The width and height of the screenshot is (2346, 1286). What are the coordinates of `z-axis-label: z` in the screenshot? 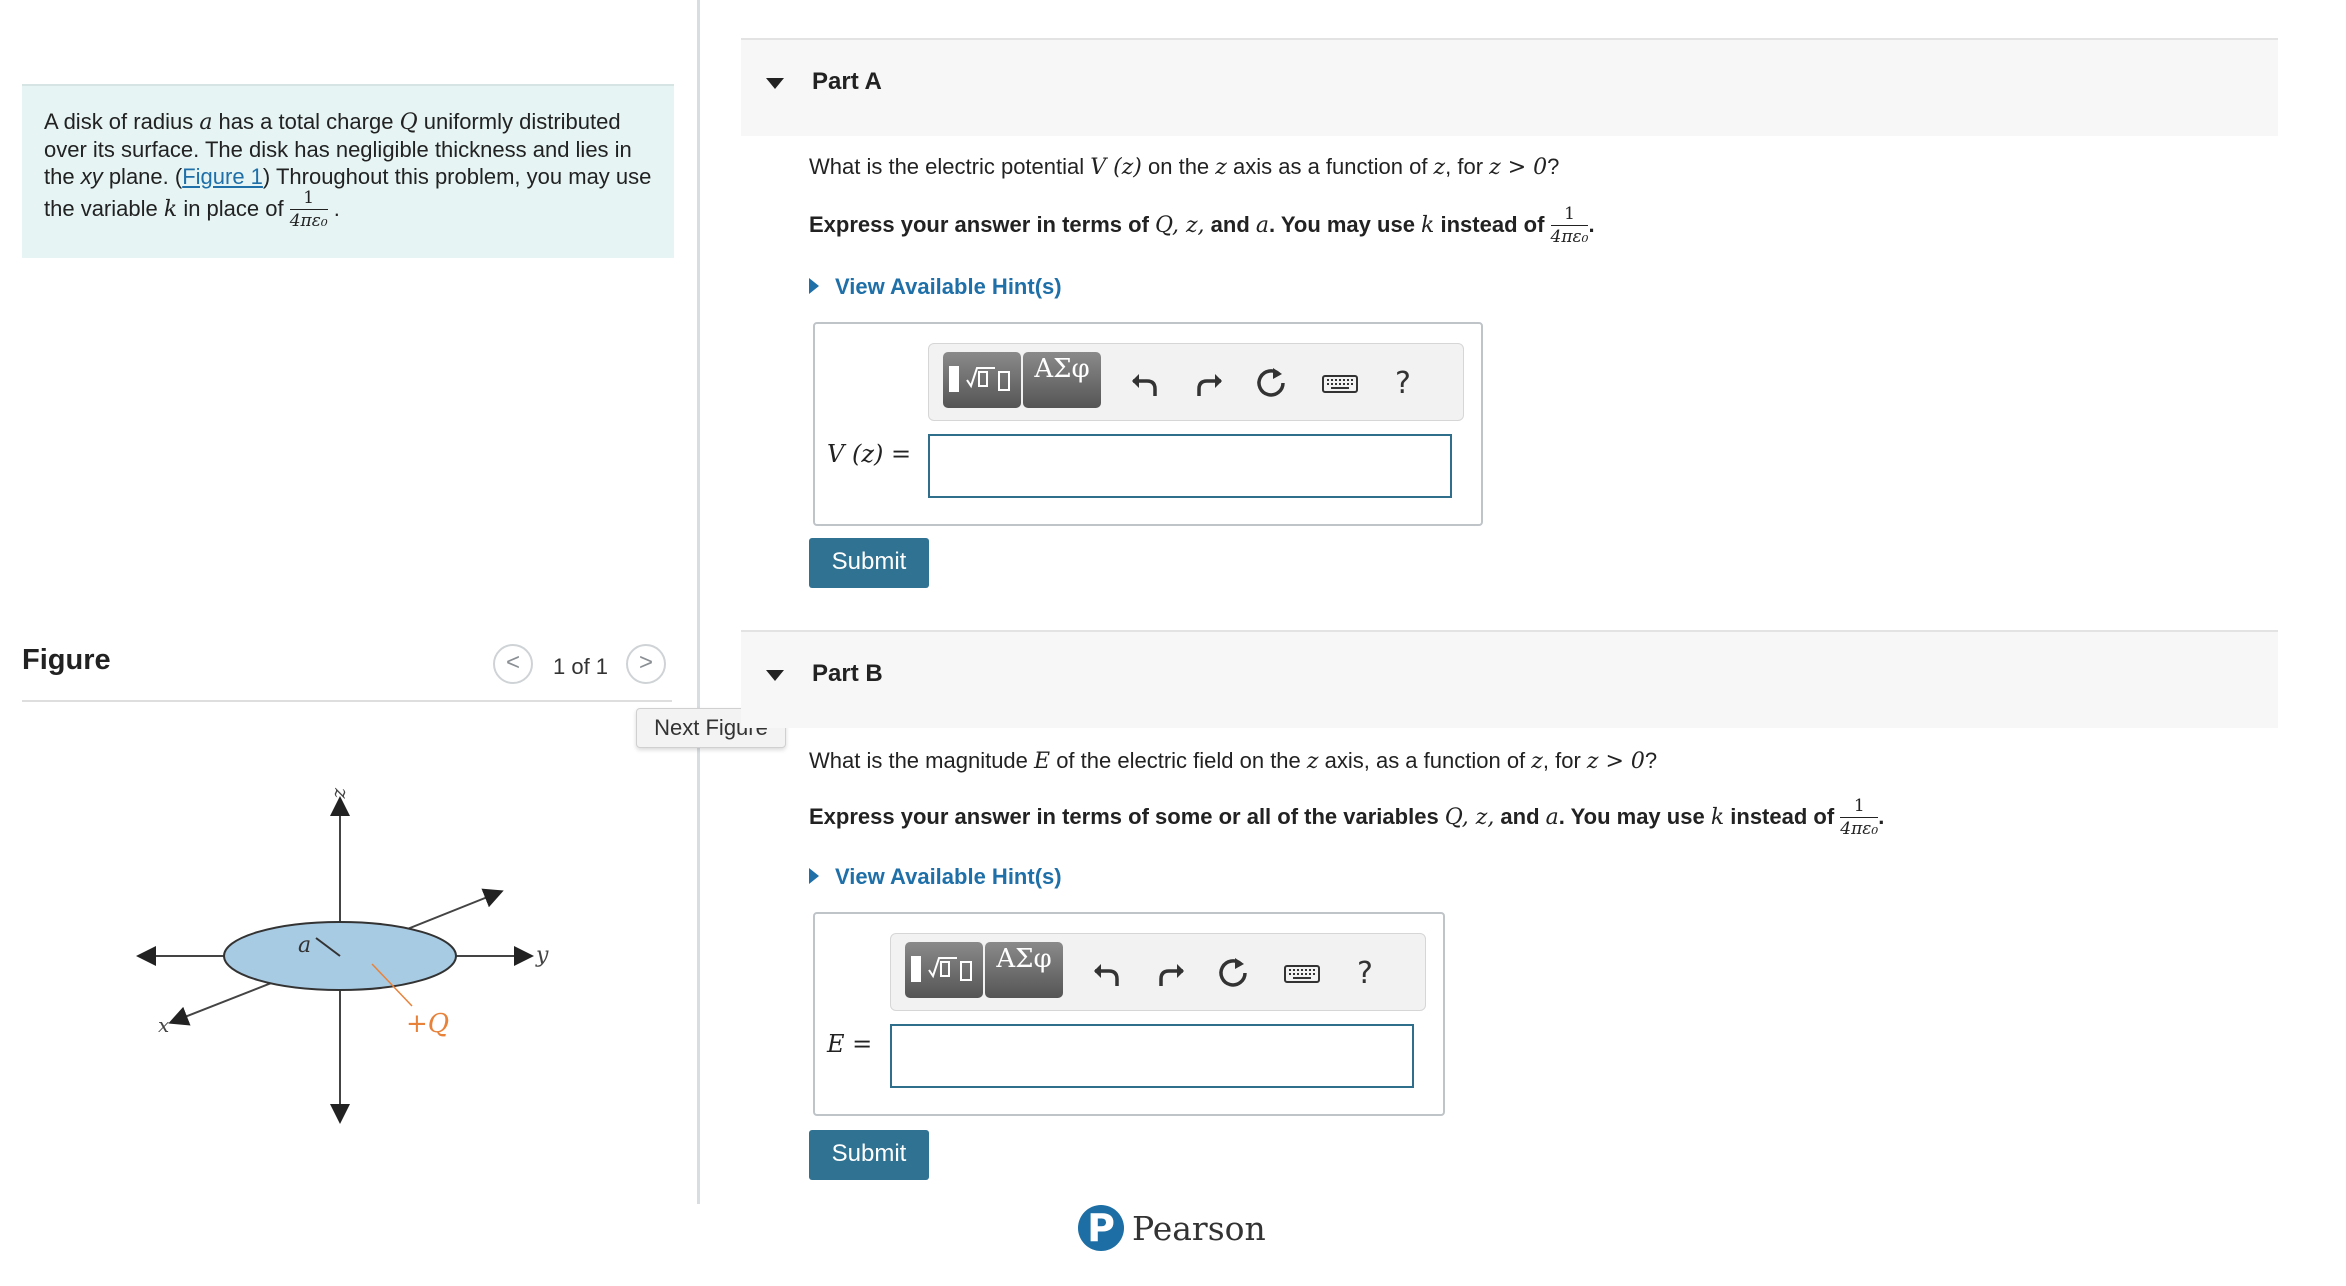 It's located at (342, 793).